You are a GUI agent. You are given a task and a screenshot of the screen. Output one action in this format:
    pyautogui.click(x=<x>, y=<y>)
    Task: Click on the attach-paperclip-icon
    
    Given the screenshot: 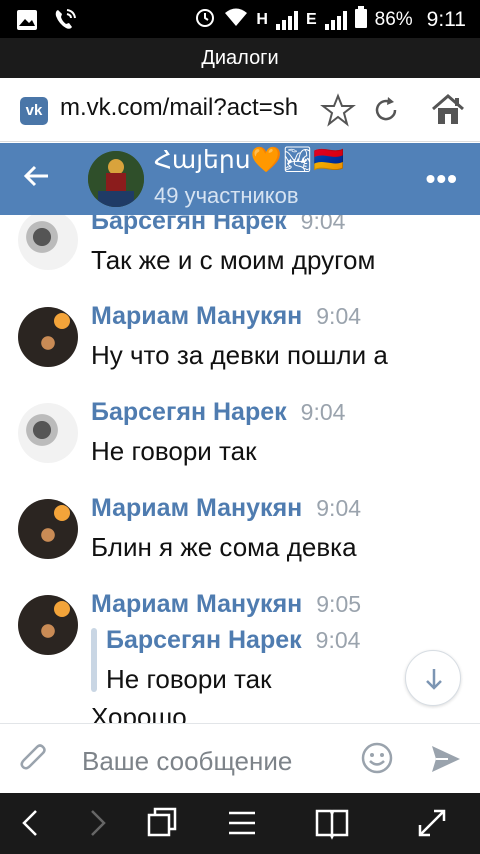 What is the action you would take?
    pyautogui.click(x=34, y=762)
    